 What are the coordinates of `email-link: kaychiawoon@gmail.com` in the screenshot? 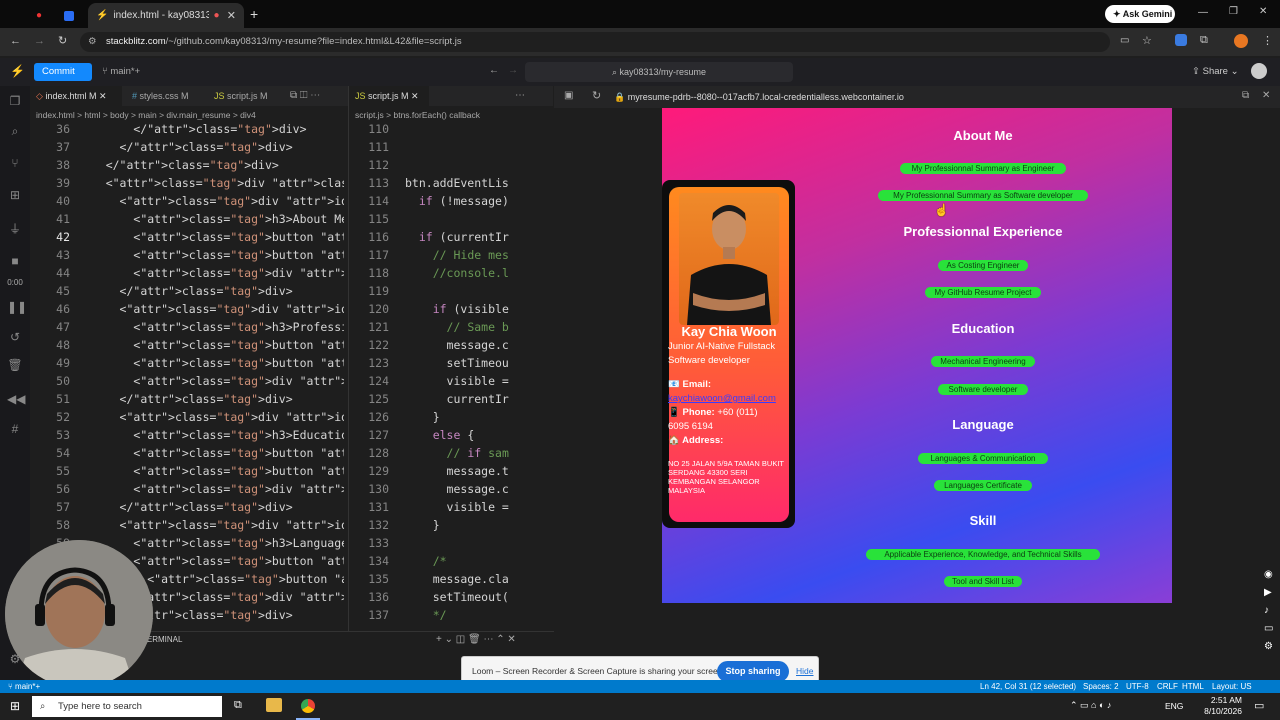 It's located at (732, 399).